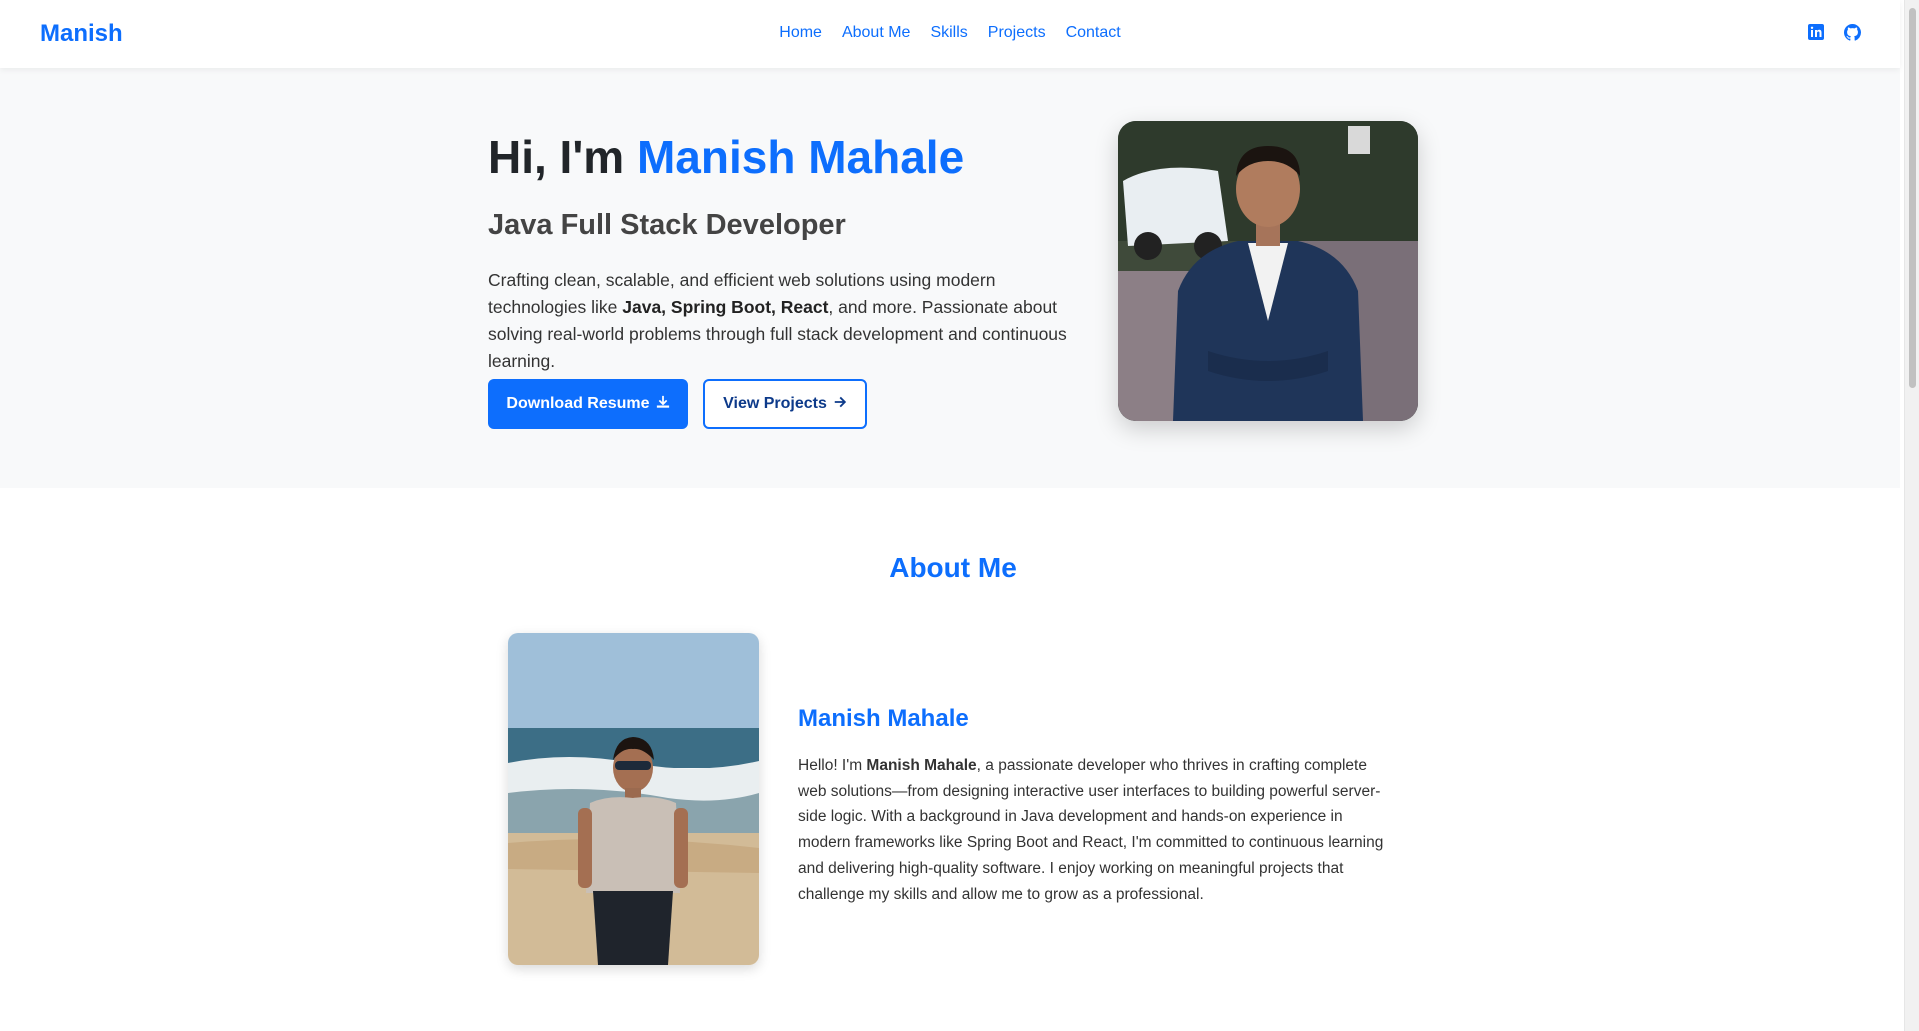  I want to click on nav-link-projects: Projects, so click(1017, 33).